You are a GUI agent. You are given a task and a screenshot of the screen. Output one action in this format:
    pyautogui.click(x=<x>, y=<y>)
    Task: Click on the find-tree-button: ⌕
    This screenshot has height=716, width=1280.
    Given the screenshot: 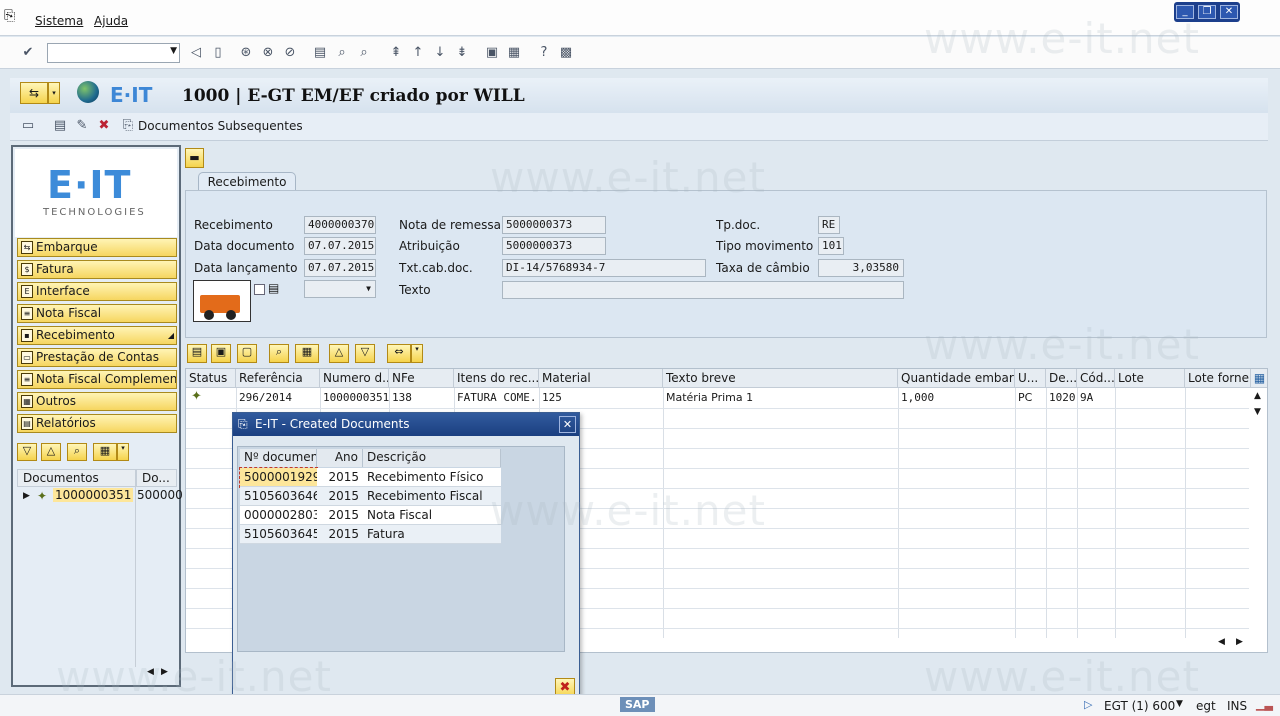 What is the action you would take?
    pyautogui.click(x=77, y=452)
    